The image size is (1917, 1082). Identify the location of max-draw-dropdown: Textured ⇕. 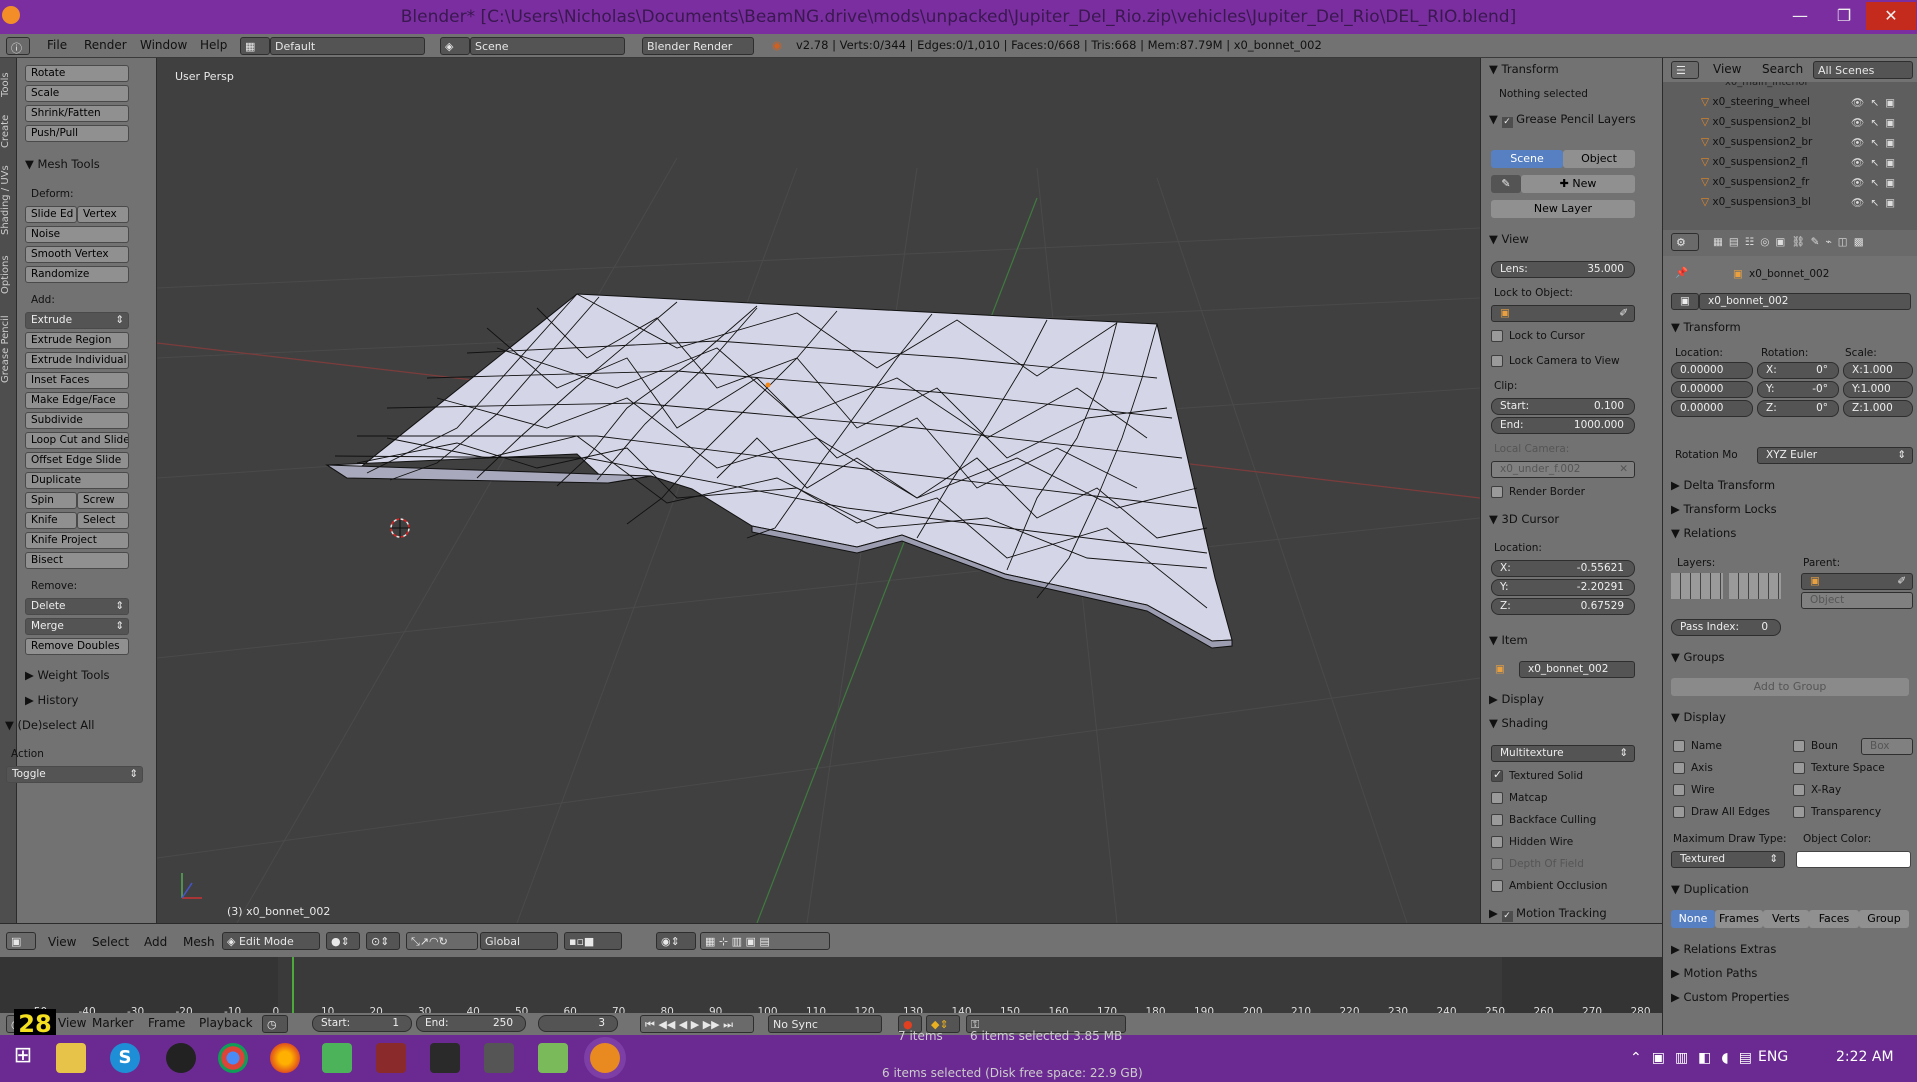
(1728, 859).